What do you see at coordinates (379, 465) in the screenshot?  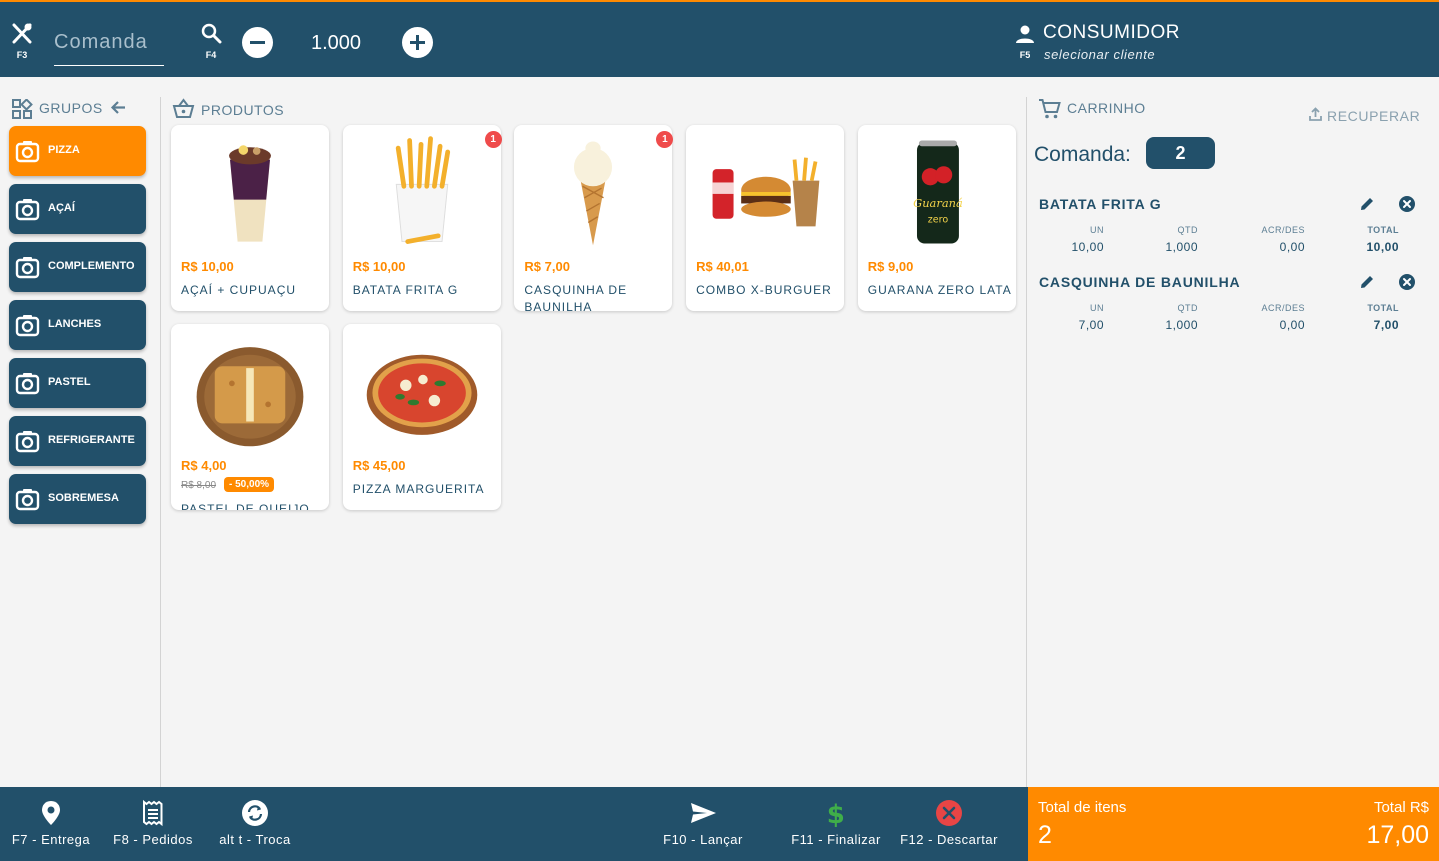 I see `product-price: R$ 45,00` at bounding box center [379, 465].